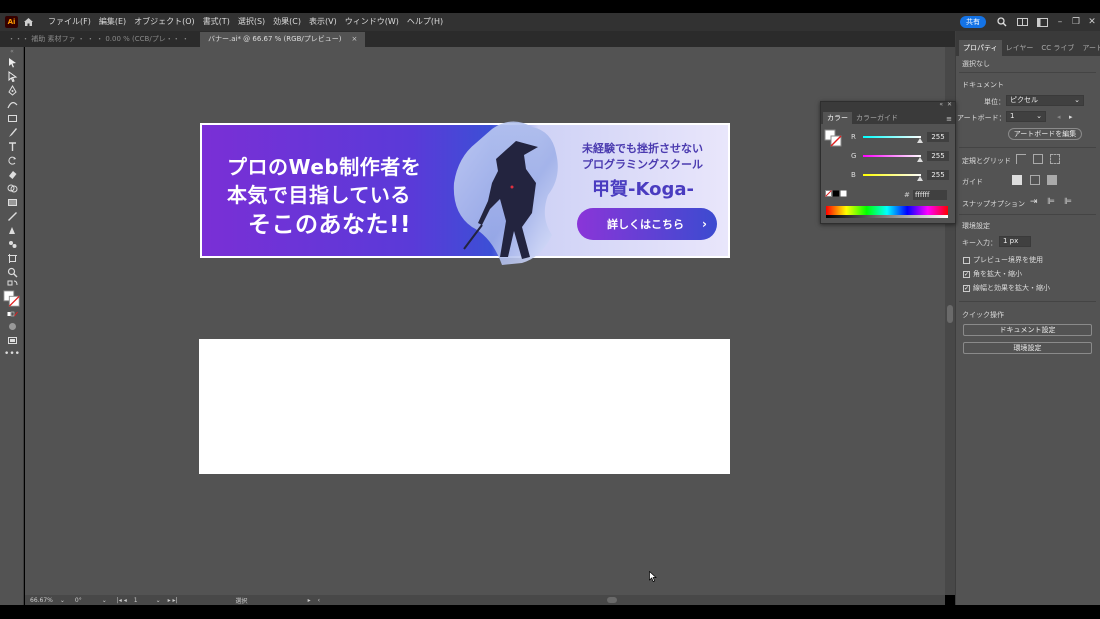 This screenshot has width=1100, height=619. What do you see at coordinates (888, 105) in the screenshot?
I see `color-panel-header: « ✕` at bounding box center [888, 105].